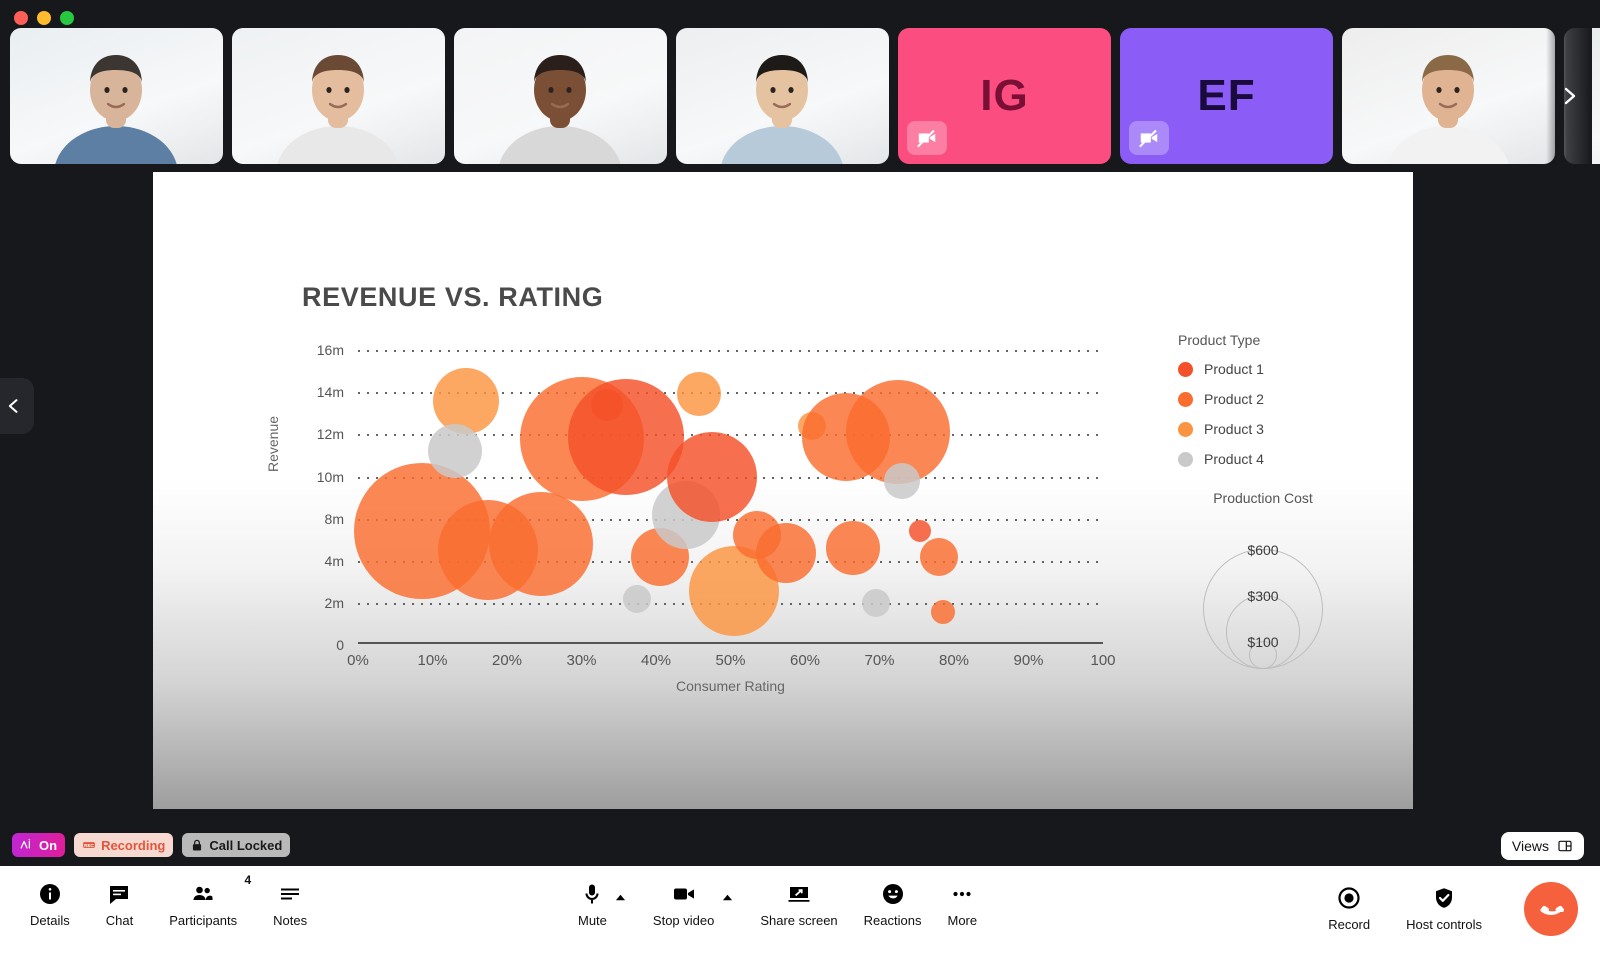 The height and width of the screenshot is (954, 1600). What do you see at coordinates (581, 660) in the screenshot?
I see `x-axis-tick-label: 30%` at bounding box center [581, 660].